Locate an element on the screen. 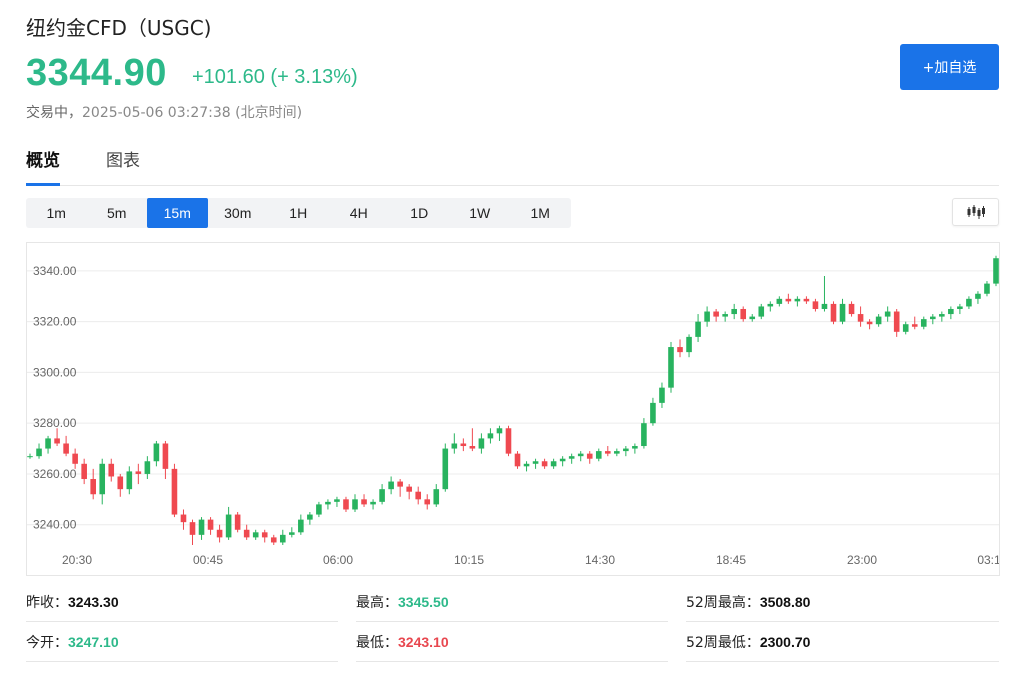 The height and width of the screenshot is (683, 1027). interval-1h: 1H is located at coordinates (298, 213).